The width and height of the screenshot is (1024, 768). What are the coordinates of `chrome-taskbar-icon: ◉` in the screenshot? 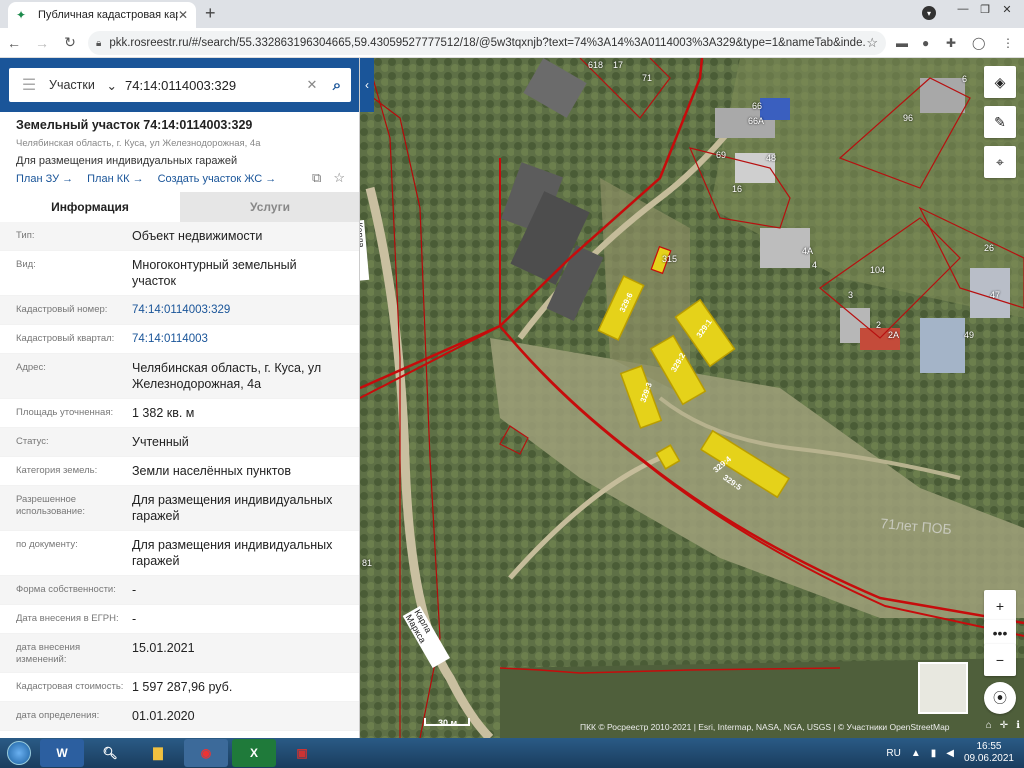 It's located at (206, 753).